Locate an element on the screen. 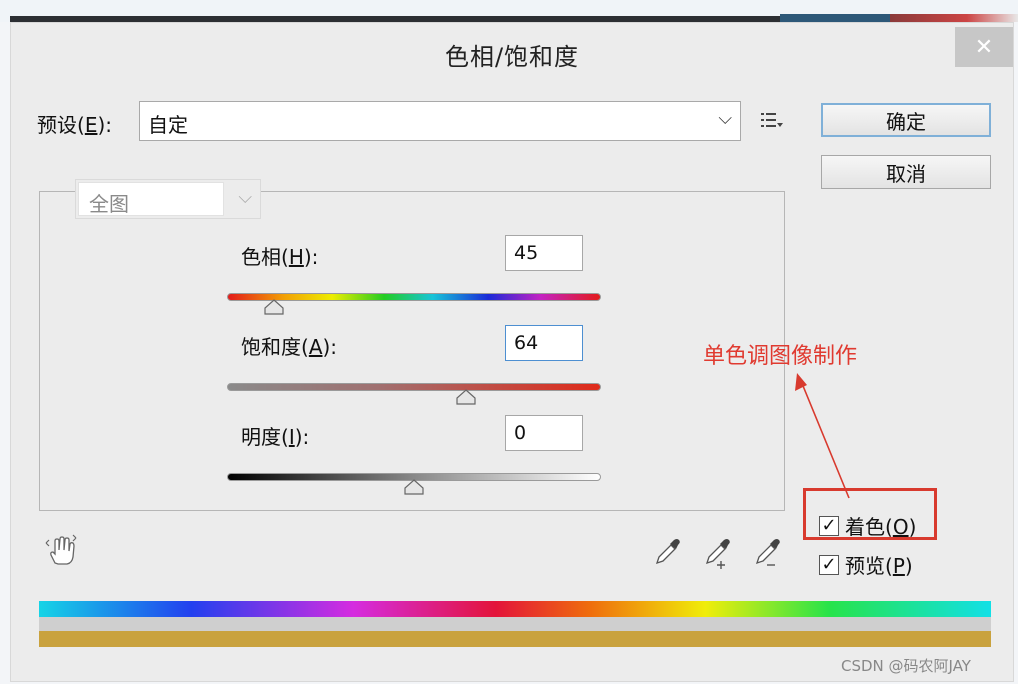 Image resolution: width=1018 pixels, height=684 pixels. hue-label: 色相(H): is located at coordinates (280, 257).